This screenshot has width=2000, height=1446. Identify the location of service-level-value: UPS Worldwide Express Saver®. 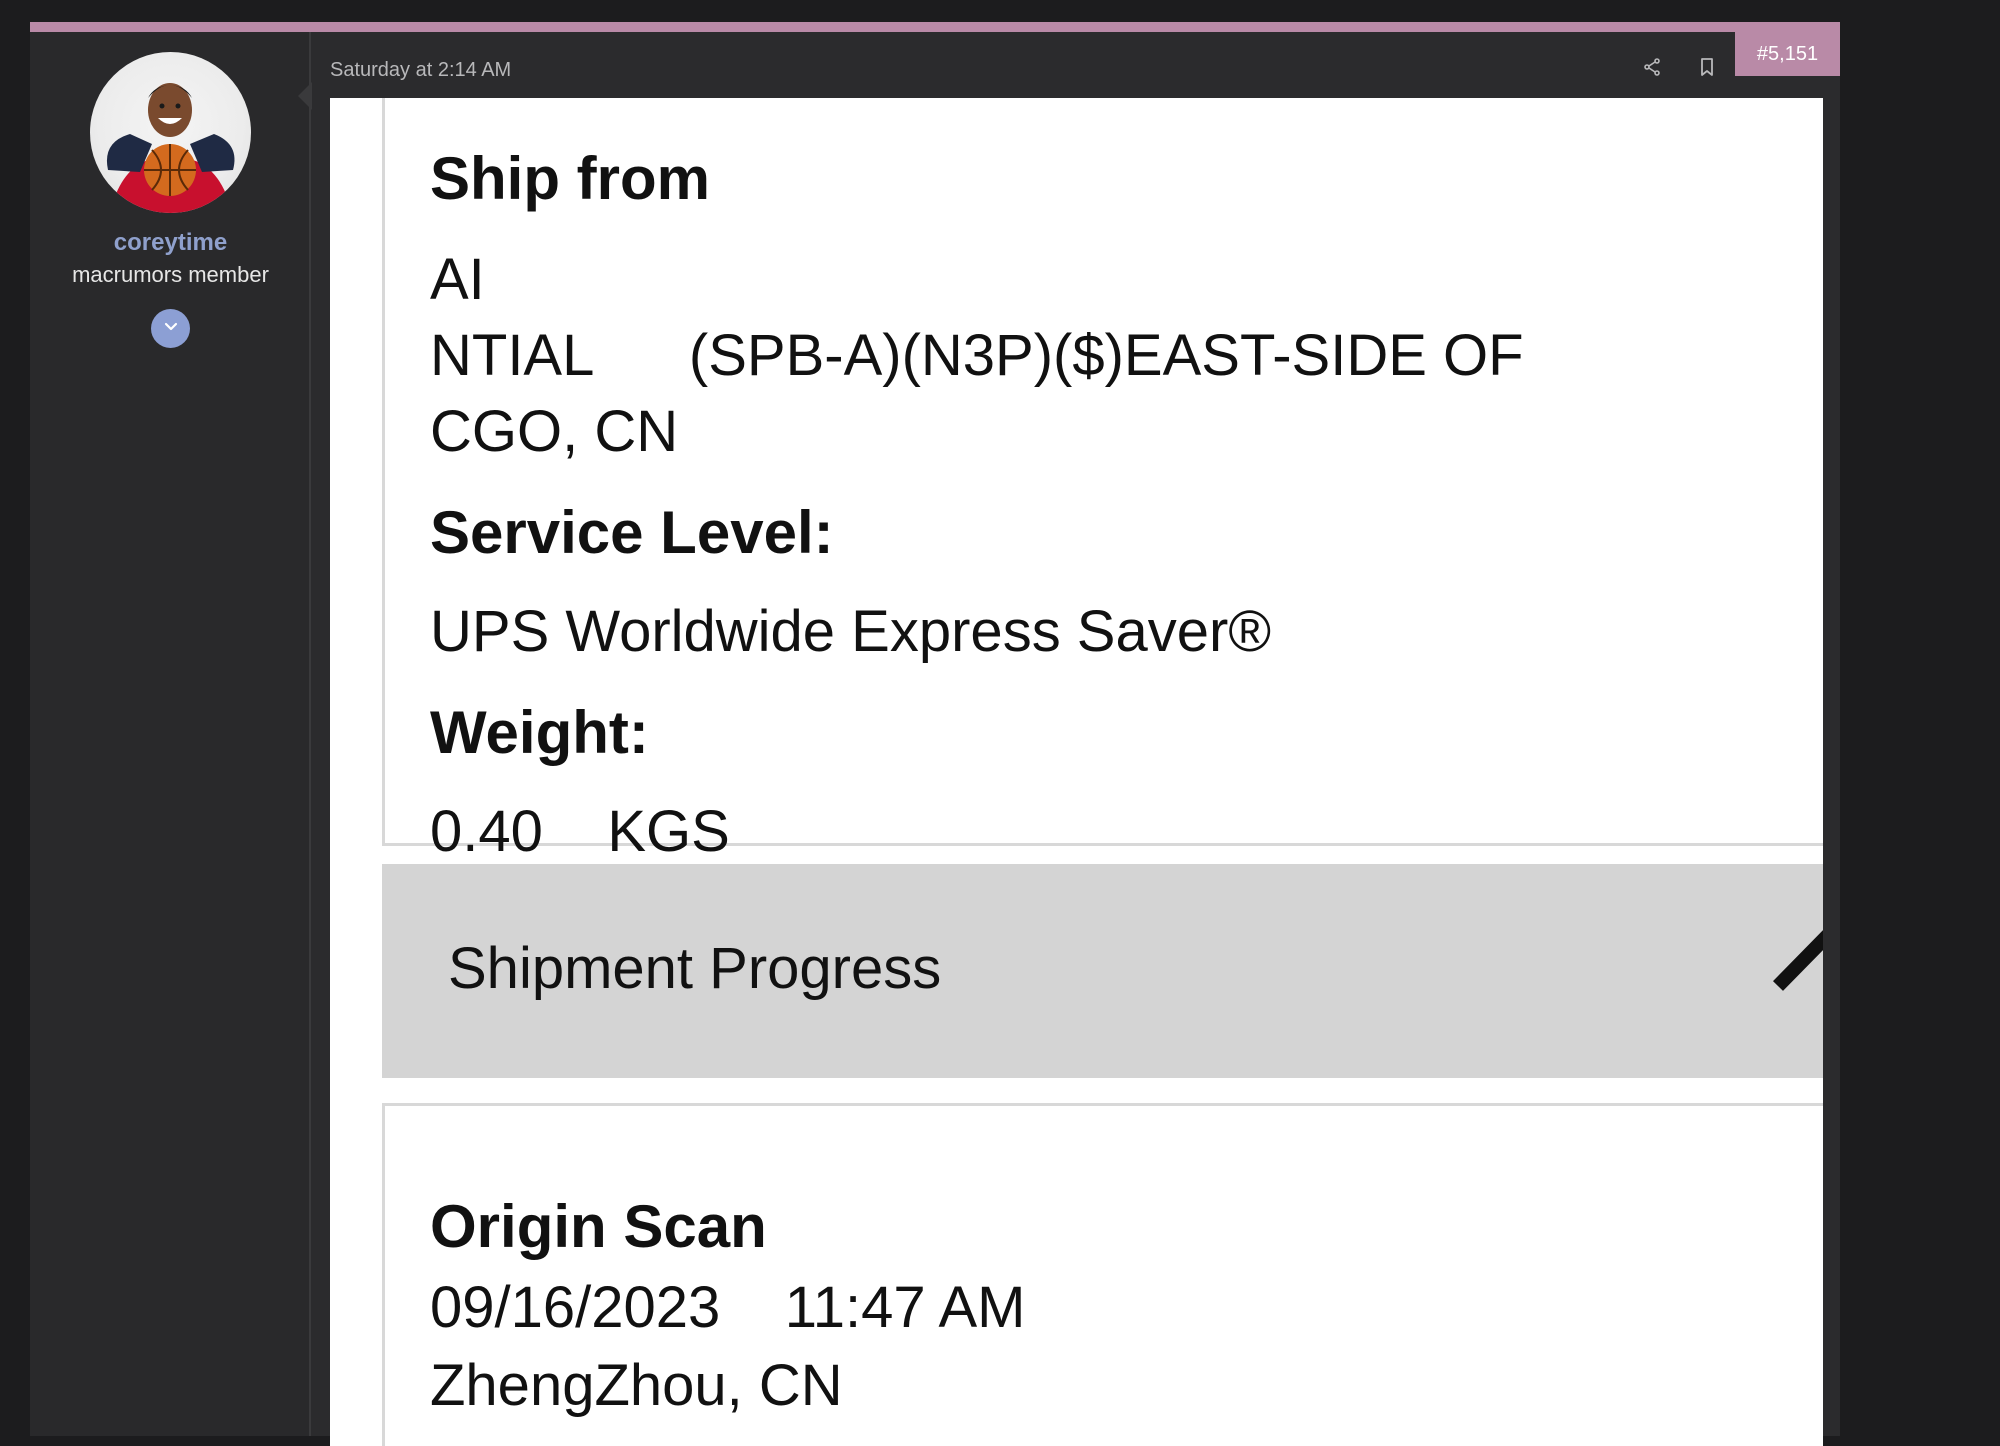
(851, 631).